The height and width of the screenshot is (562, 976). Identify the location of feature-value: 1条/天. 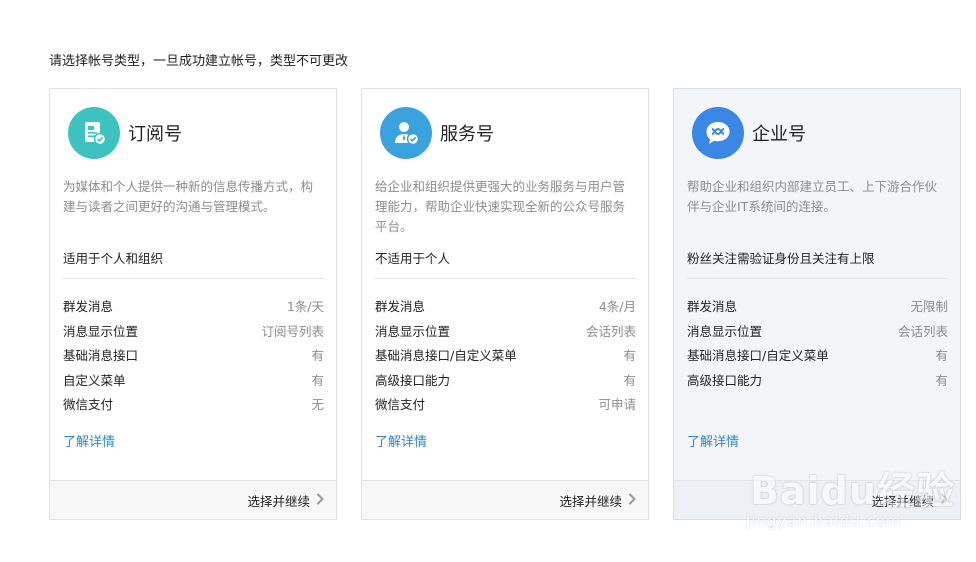
(305, 306).